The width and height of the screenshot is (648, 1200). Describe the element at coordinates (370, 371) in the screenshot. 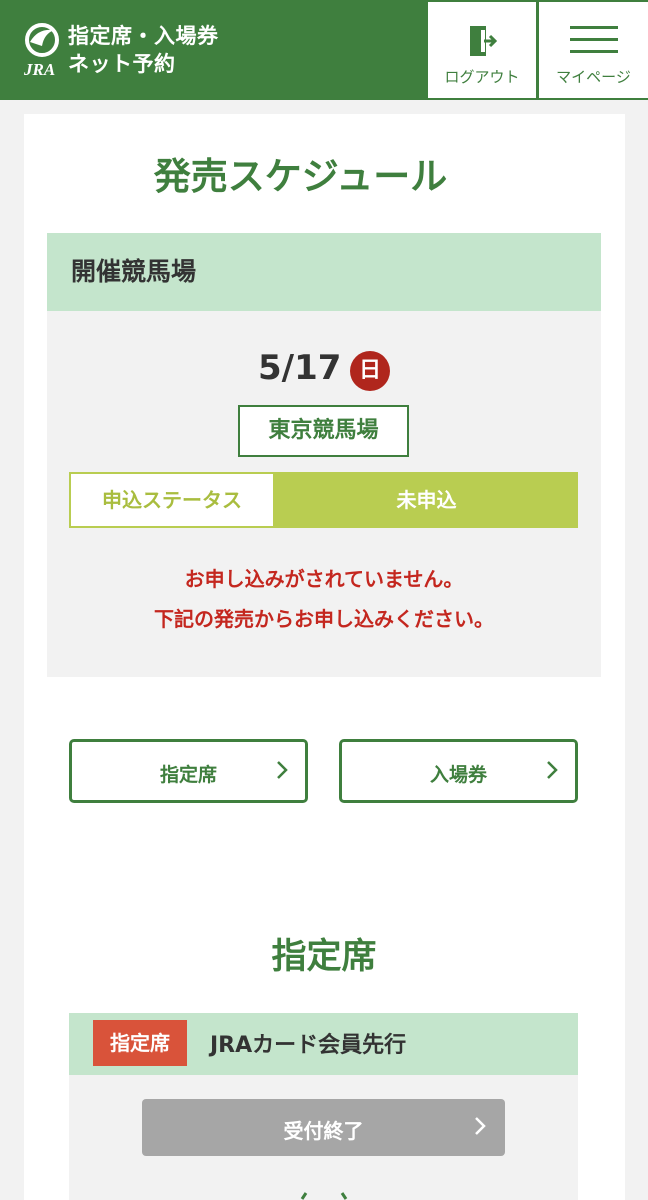

I see `day-of-week-badge: 日` at that location.